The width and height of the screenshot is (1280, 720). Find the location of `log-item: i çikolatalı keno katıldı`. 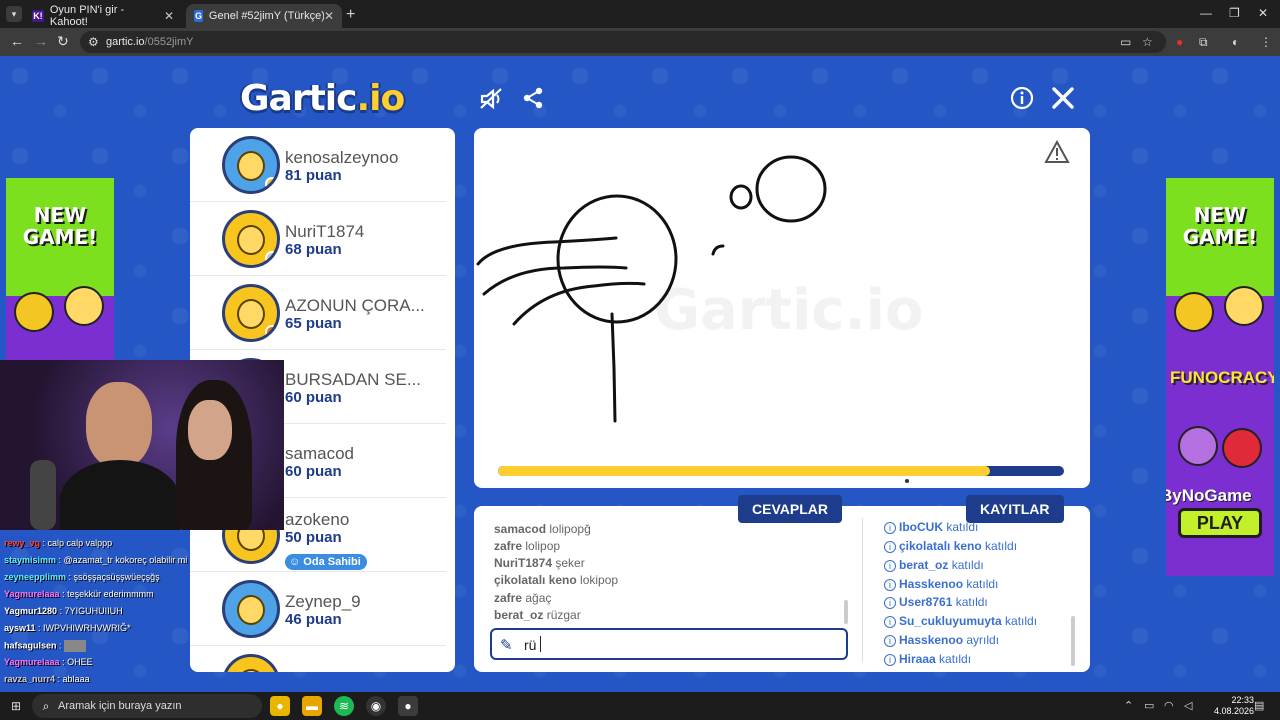

log-item: i çikolatalı keno katıldı is located at coordinates (950, 546).